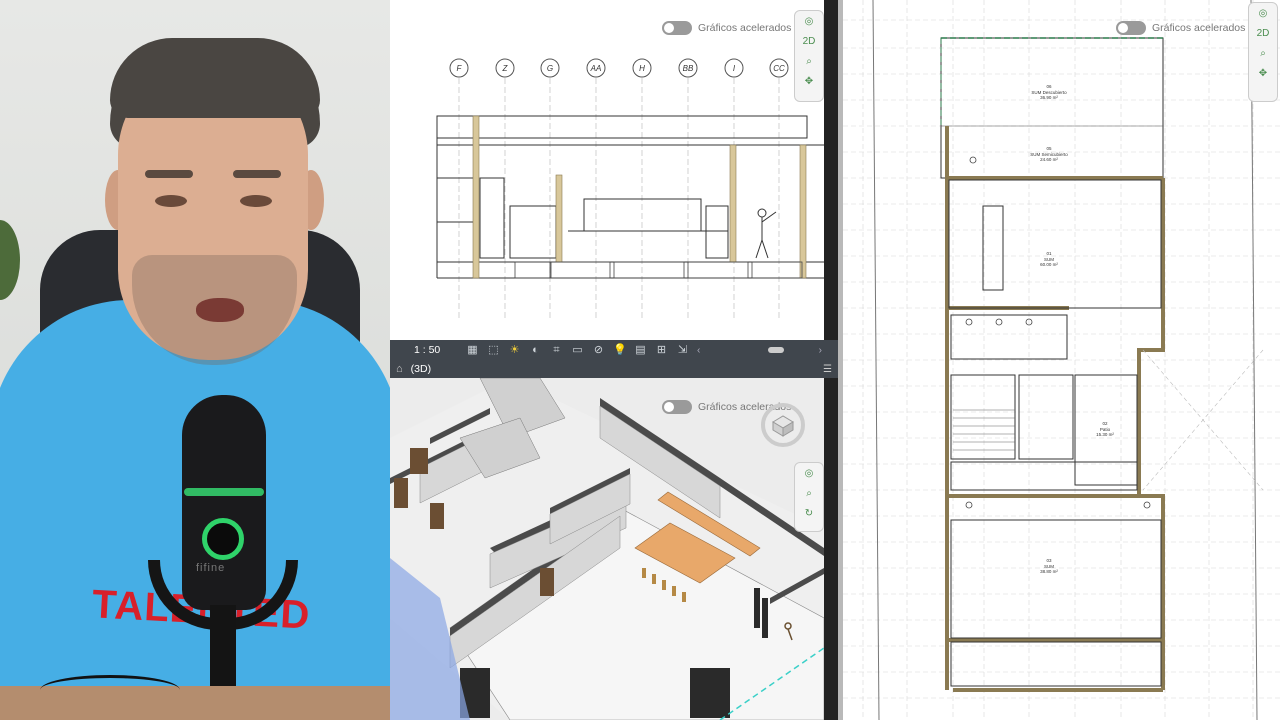 The width and height of the screenshot is (1280, 720). What do you see at coordinates (171, 201) in the screenshot?
I see `eye-left` at bounding box center [171, 201].